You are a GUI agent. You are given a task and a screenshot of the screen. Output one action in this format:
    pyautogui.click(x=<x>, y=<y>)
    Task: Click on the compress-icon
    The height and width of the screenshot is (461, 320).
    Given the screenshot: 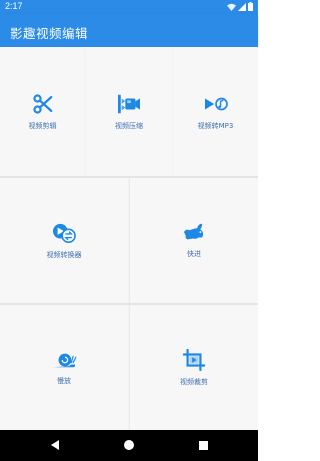 What is the action you would take?
    pyautogui.click(x=129, y=103)
    